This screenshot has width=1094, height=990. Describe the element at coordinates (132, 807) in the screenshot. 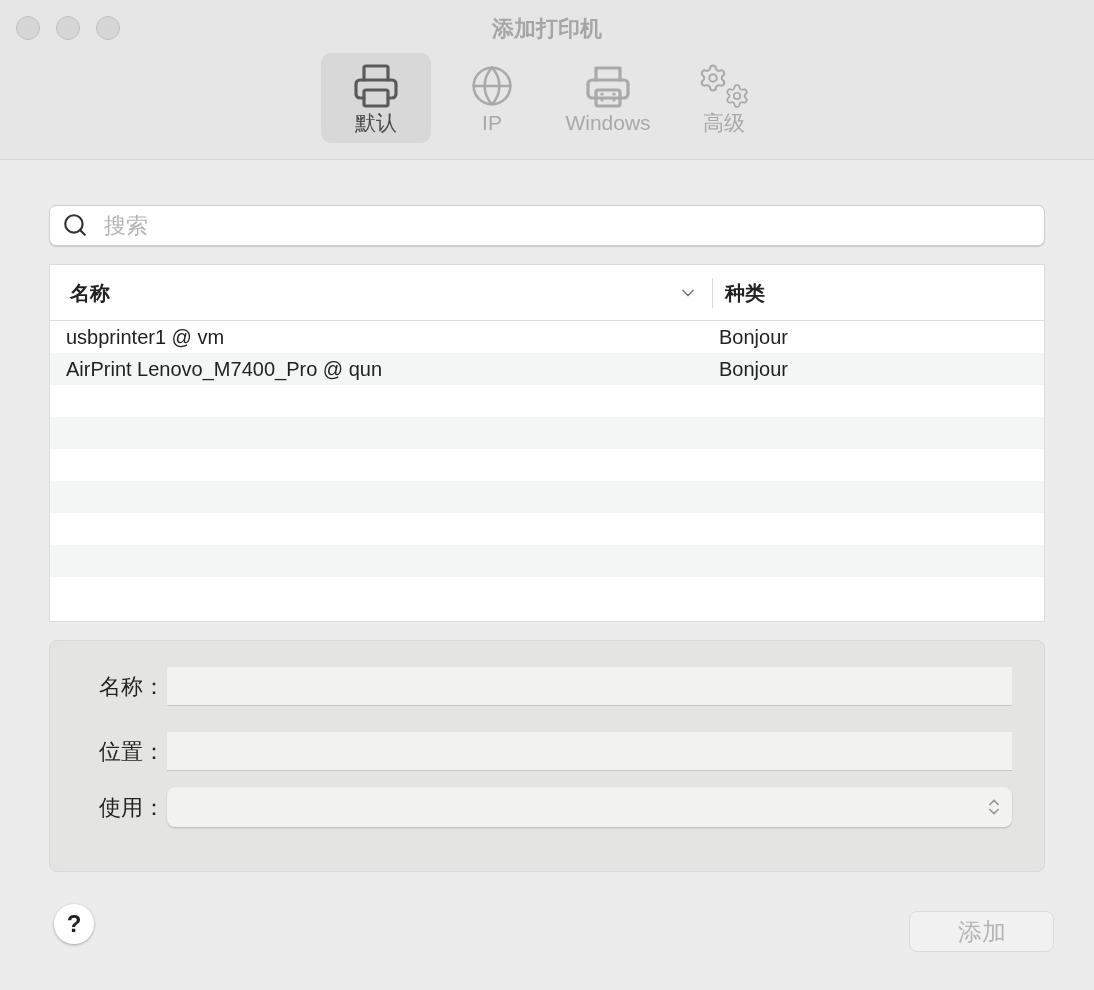

I see `field-label: 使用：` at that location.